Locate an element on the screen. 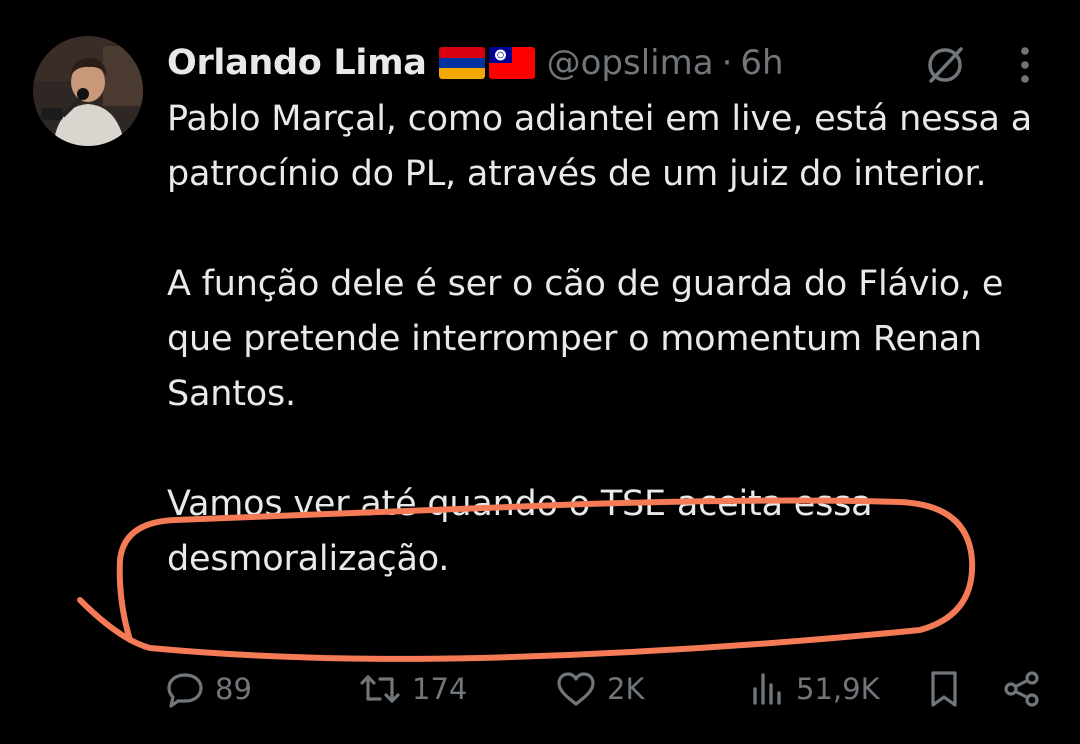 The width and height of the screenshot is (1080, 744). reply-icon is located at coordinates (185, 690).